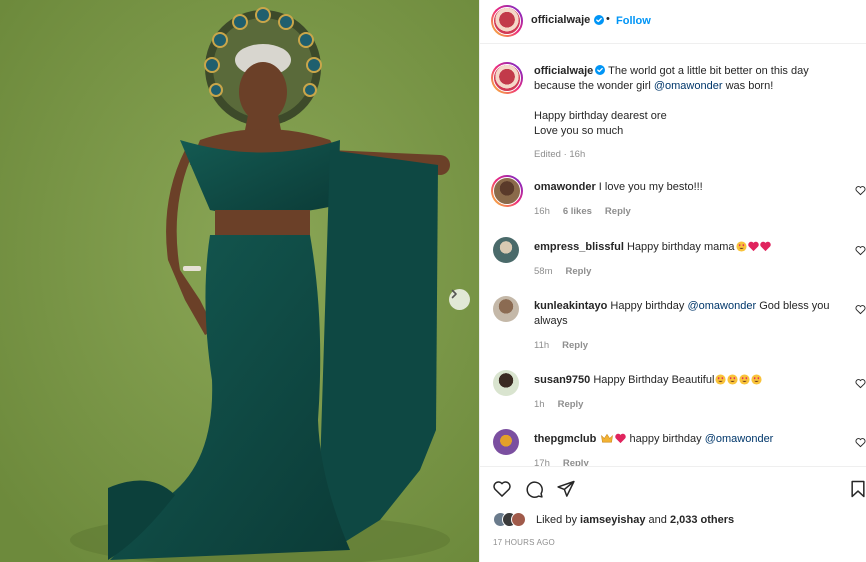 The width and height of the screenshot is (866, 562). I want to click on head-shape, so click(263, 92).